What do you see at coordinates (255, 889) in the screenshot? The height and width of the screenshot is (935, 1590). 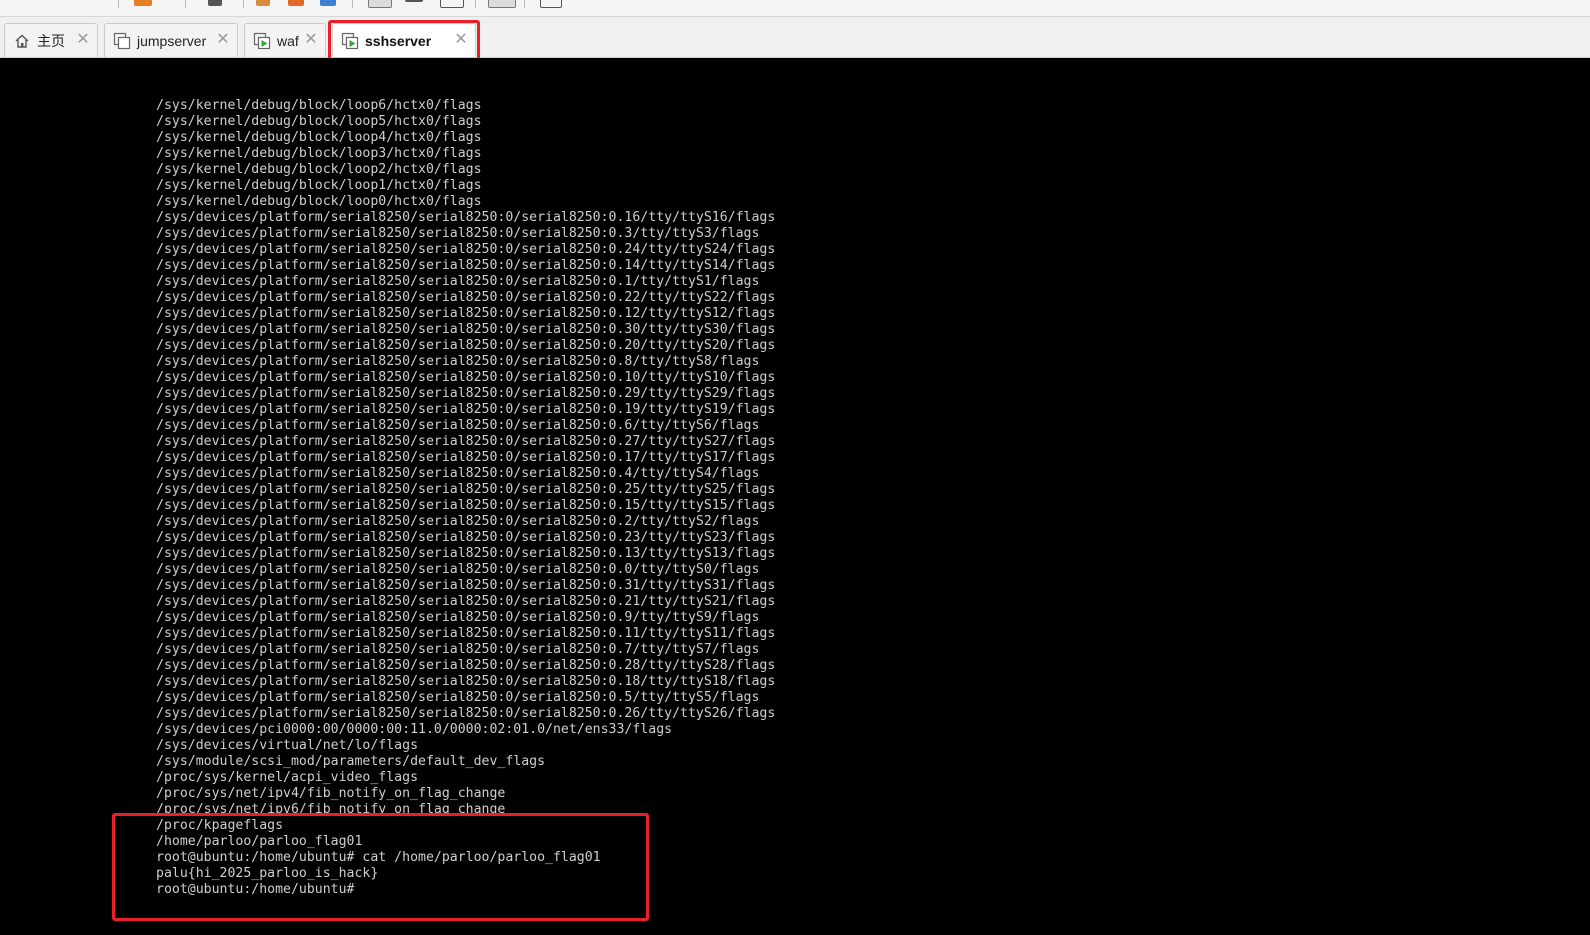 I see `console-line: root@ubuntu:/home/ubuntu#` at bounding box center [255, 889].